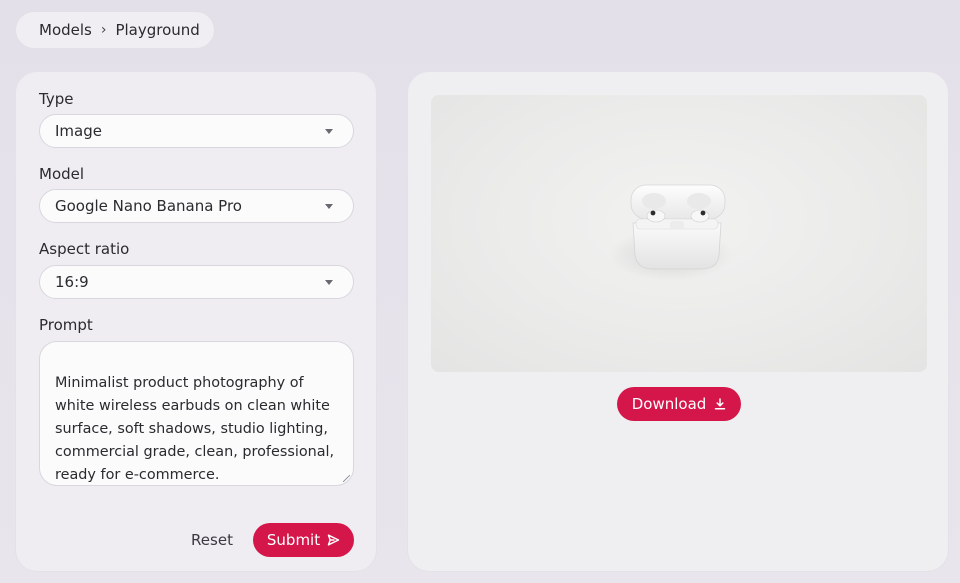  I want to click on reset-button-label: Reset, so click(212, 540).